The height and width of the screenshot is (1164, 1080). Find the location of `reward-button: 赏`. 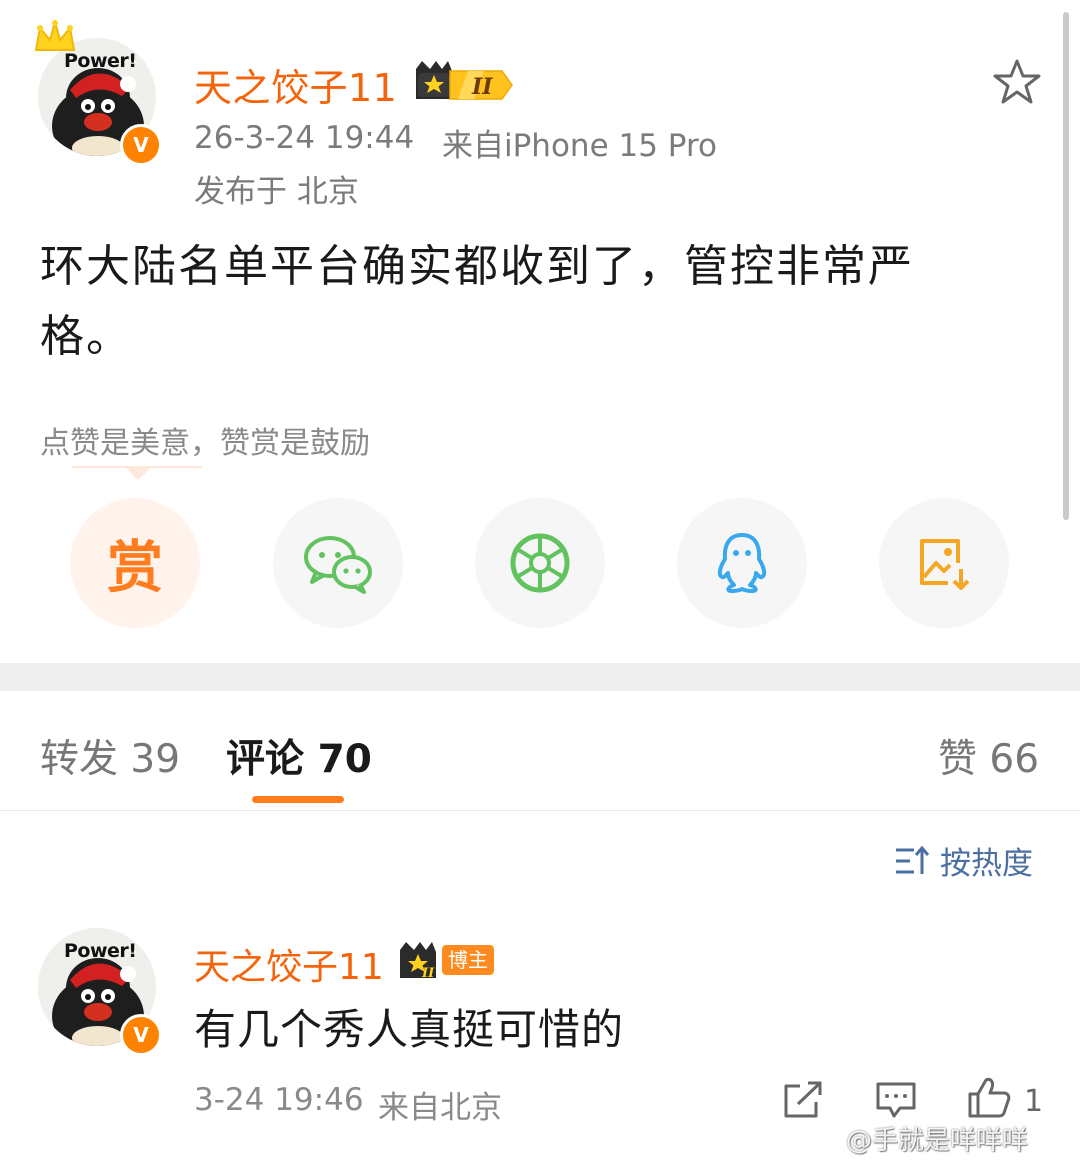

reward-button: 赏 is located at coordinates (135, 563).